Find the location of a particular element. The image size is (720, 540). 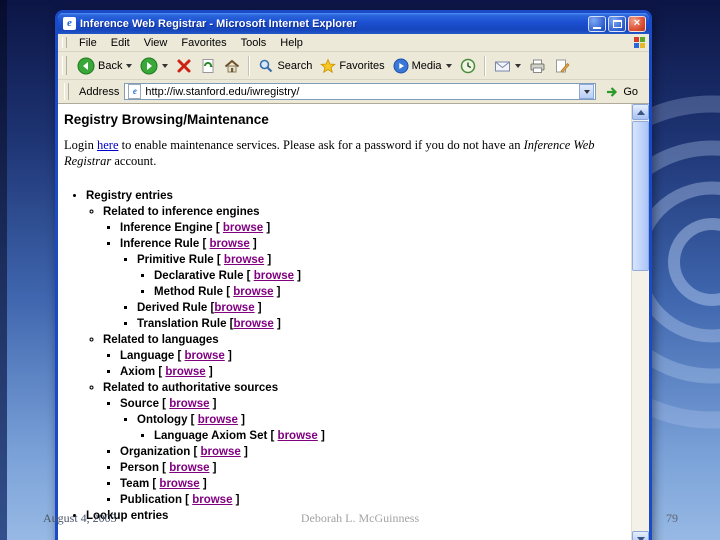

refresh-button is located at coordinates (208, 66).